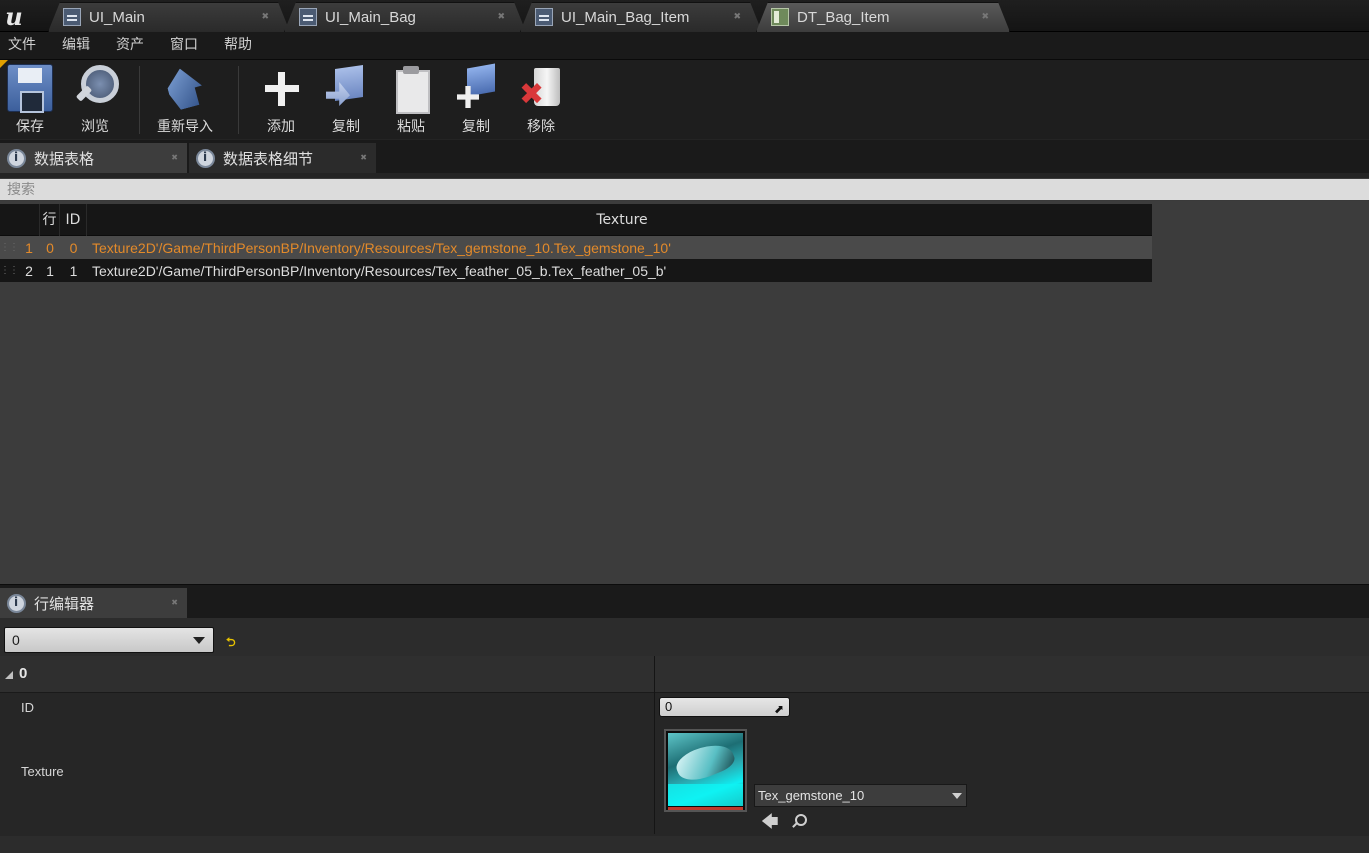 This screenshot has height=853, width=1369. I want to click on menu-edit: 编辑, so click(84, 45).